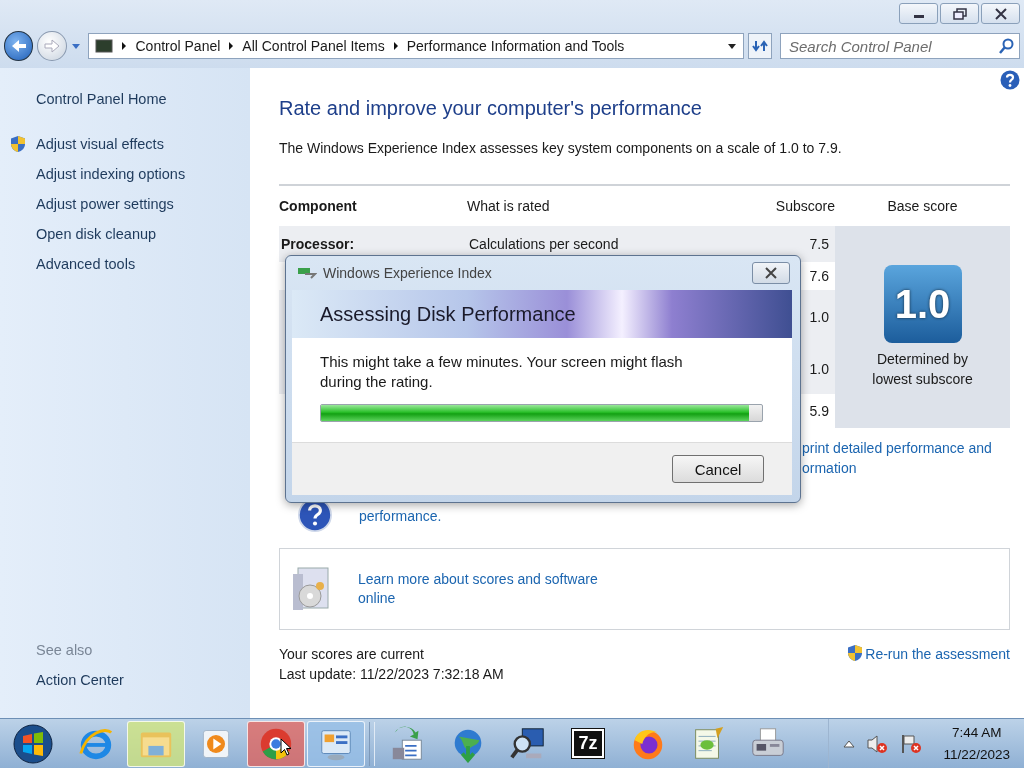  I want to click on base-score-badge: 1.0, so click(922, 304).